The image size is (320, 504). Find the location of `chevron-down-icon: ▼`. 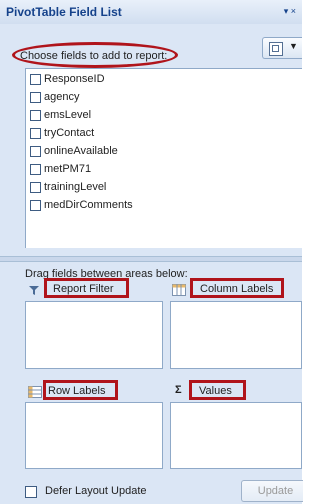

chevron-down-icon: ▼ is located at coordinates (293, 46).